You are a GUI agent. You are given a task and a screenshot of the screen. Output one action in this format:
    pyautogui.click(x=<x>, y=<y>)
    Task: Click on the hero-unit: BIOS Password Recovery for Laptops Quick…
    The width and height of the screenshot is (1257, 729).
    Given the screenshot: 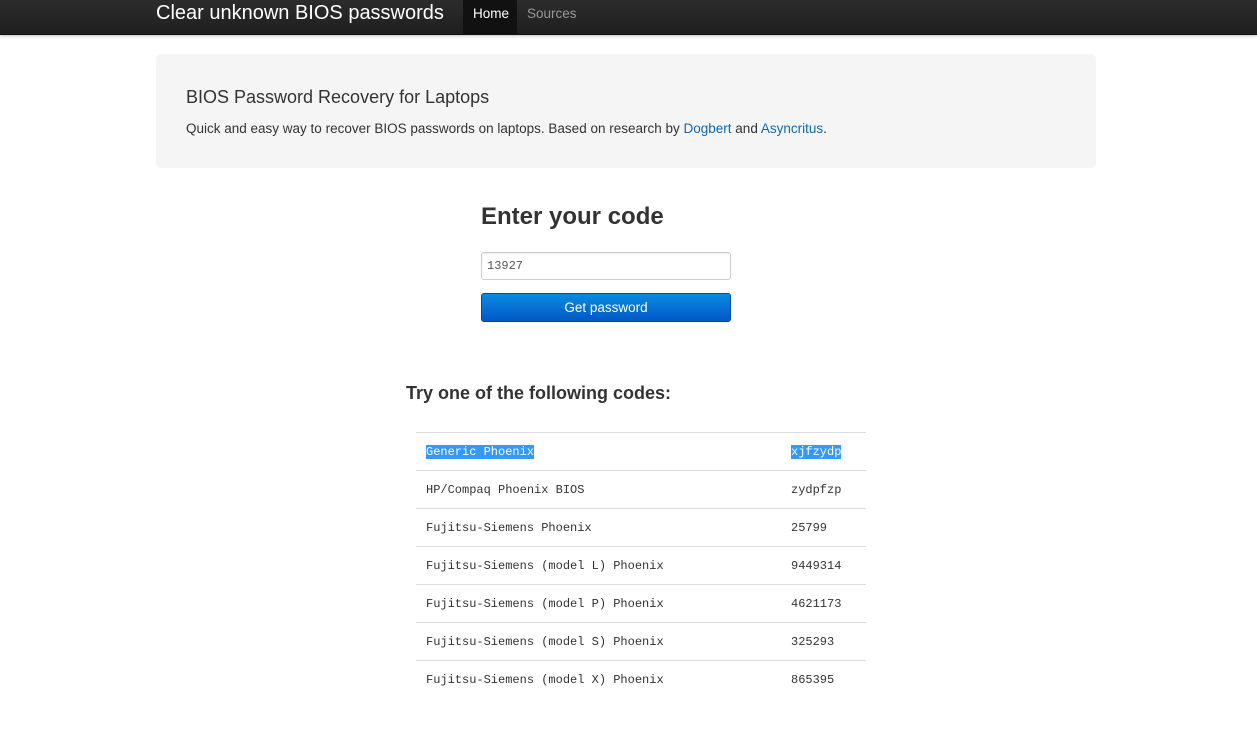 What is the action you would take?
    pyautogui.click(x=626, y=111)
    